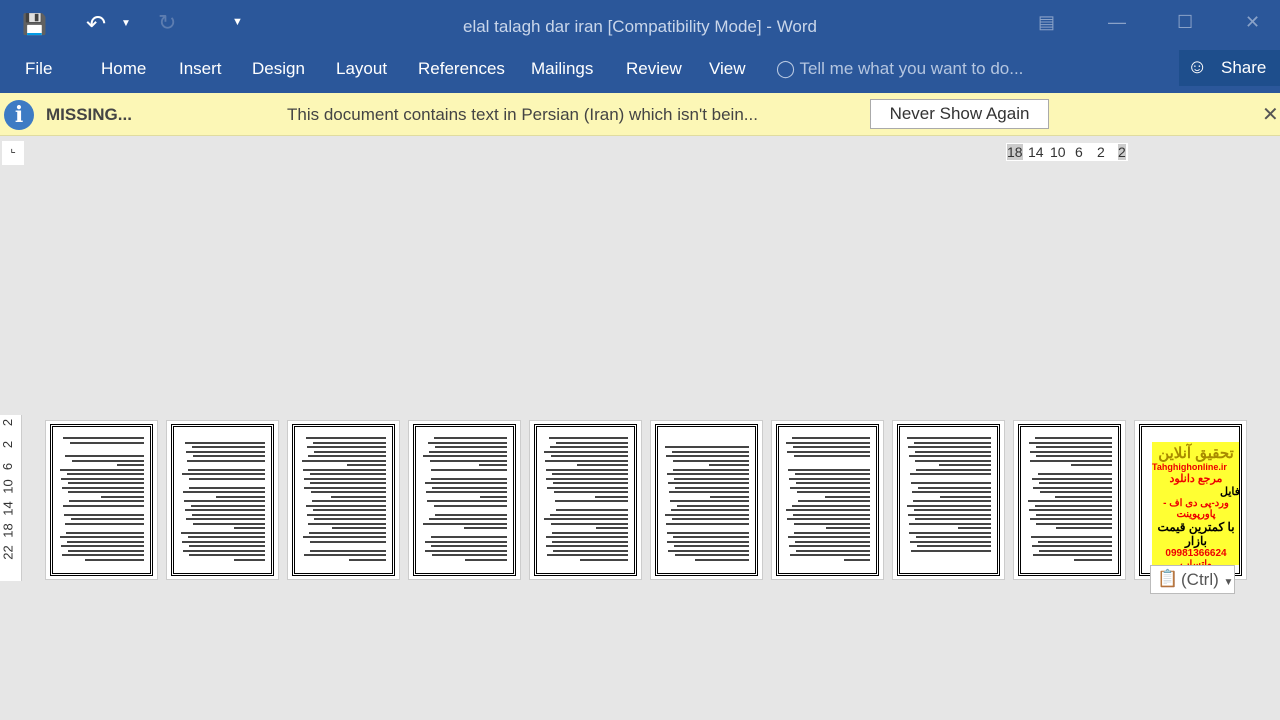 The image size is (1280, 720). Describe the element at coordinates (1117, 22) in the screenshot. I see `minimize-icon: —` at that location.